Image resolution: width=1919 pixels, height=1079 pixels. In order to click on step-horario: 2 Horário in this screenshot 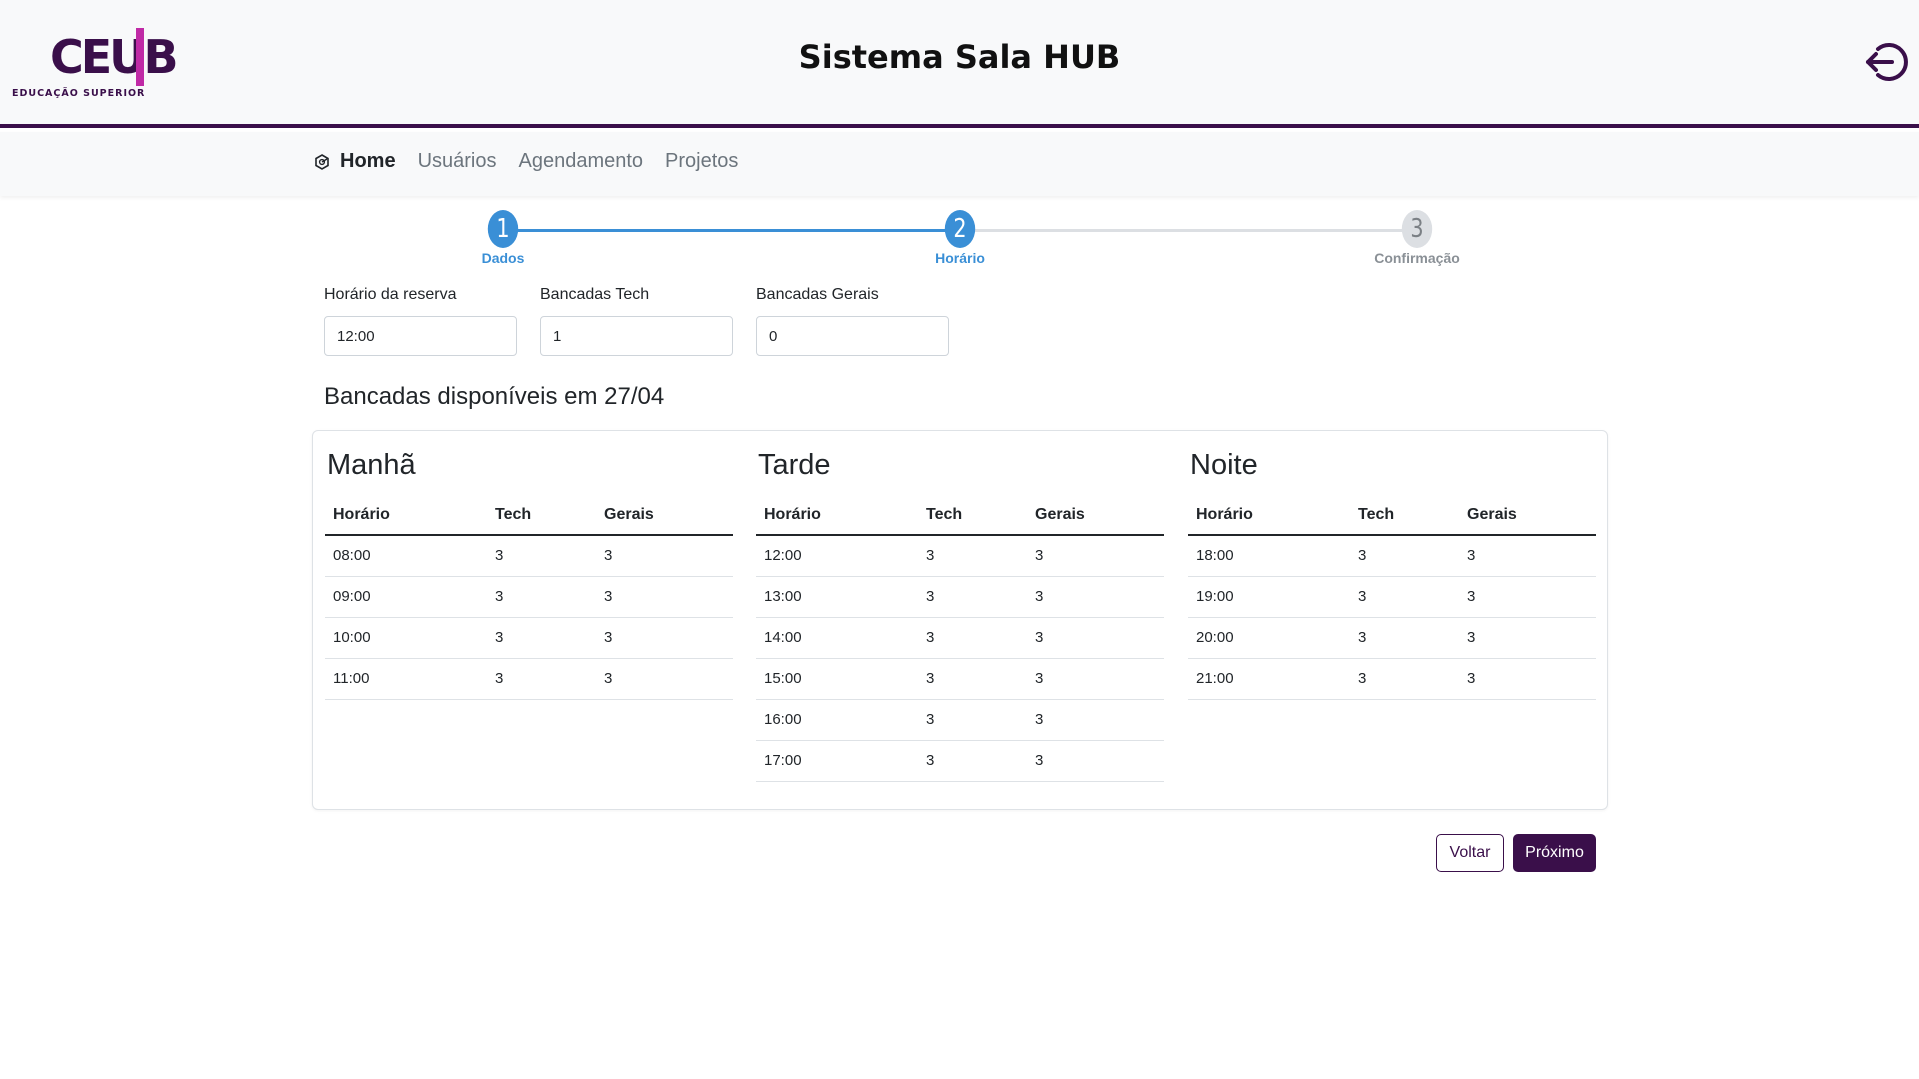, I will do `click(960, 238)`.